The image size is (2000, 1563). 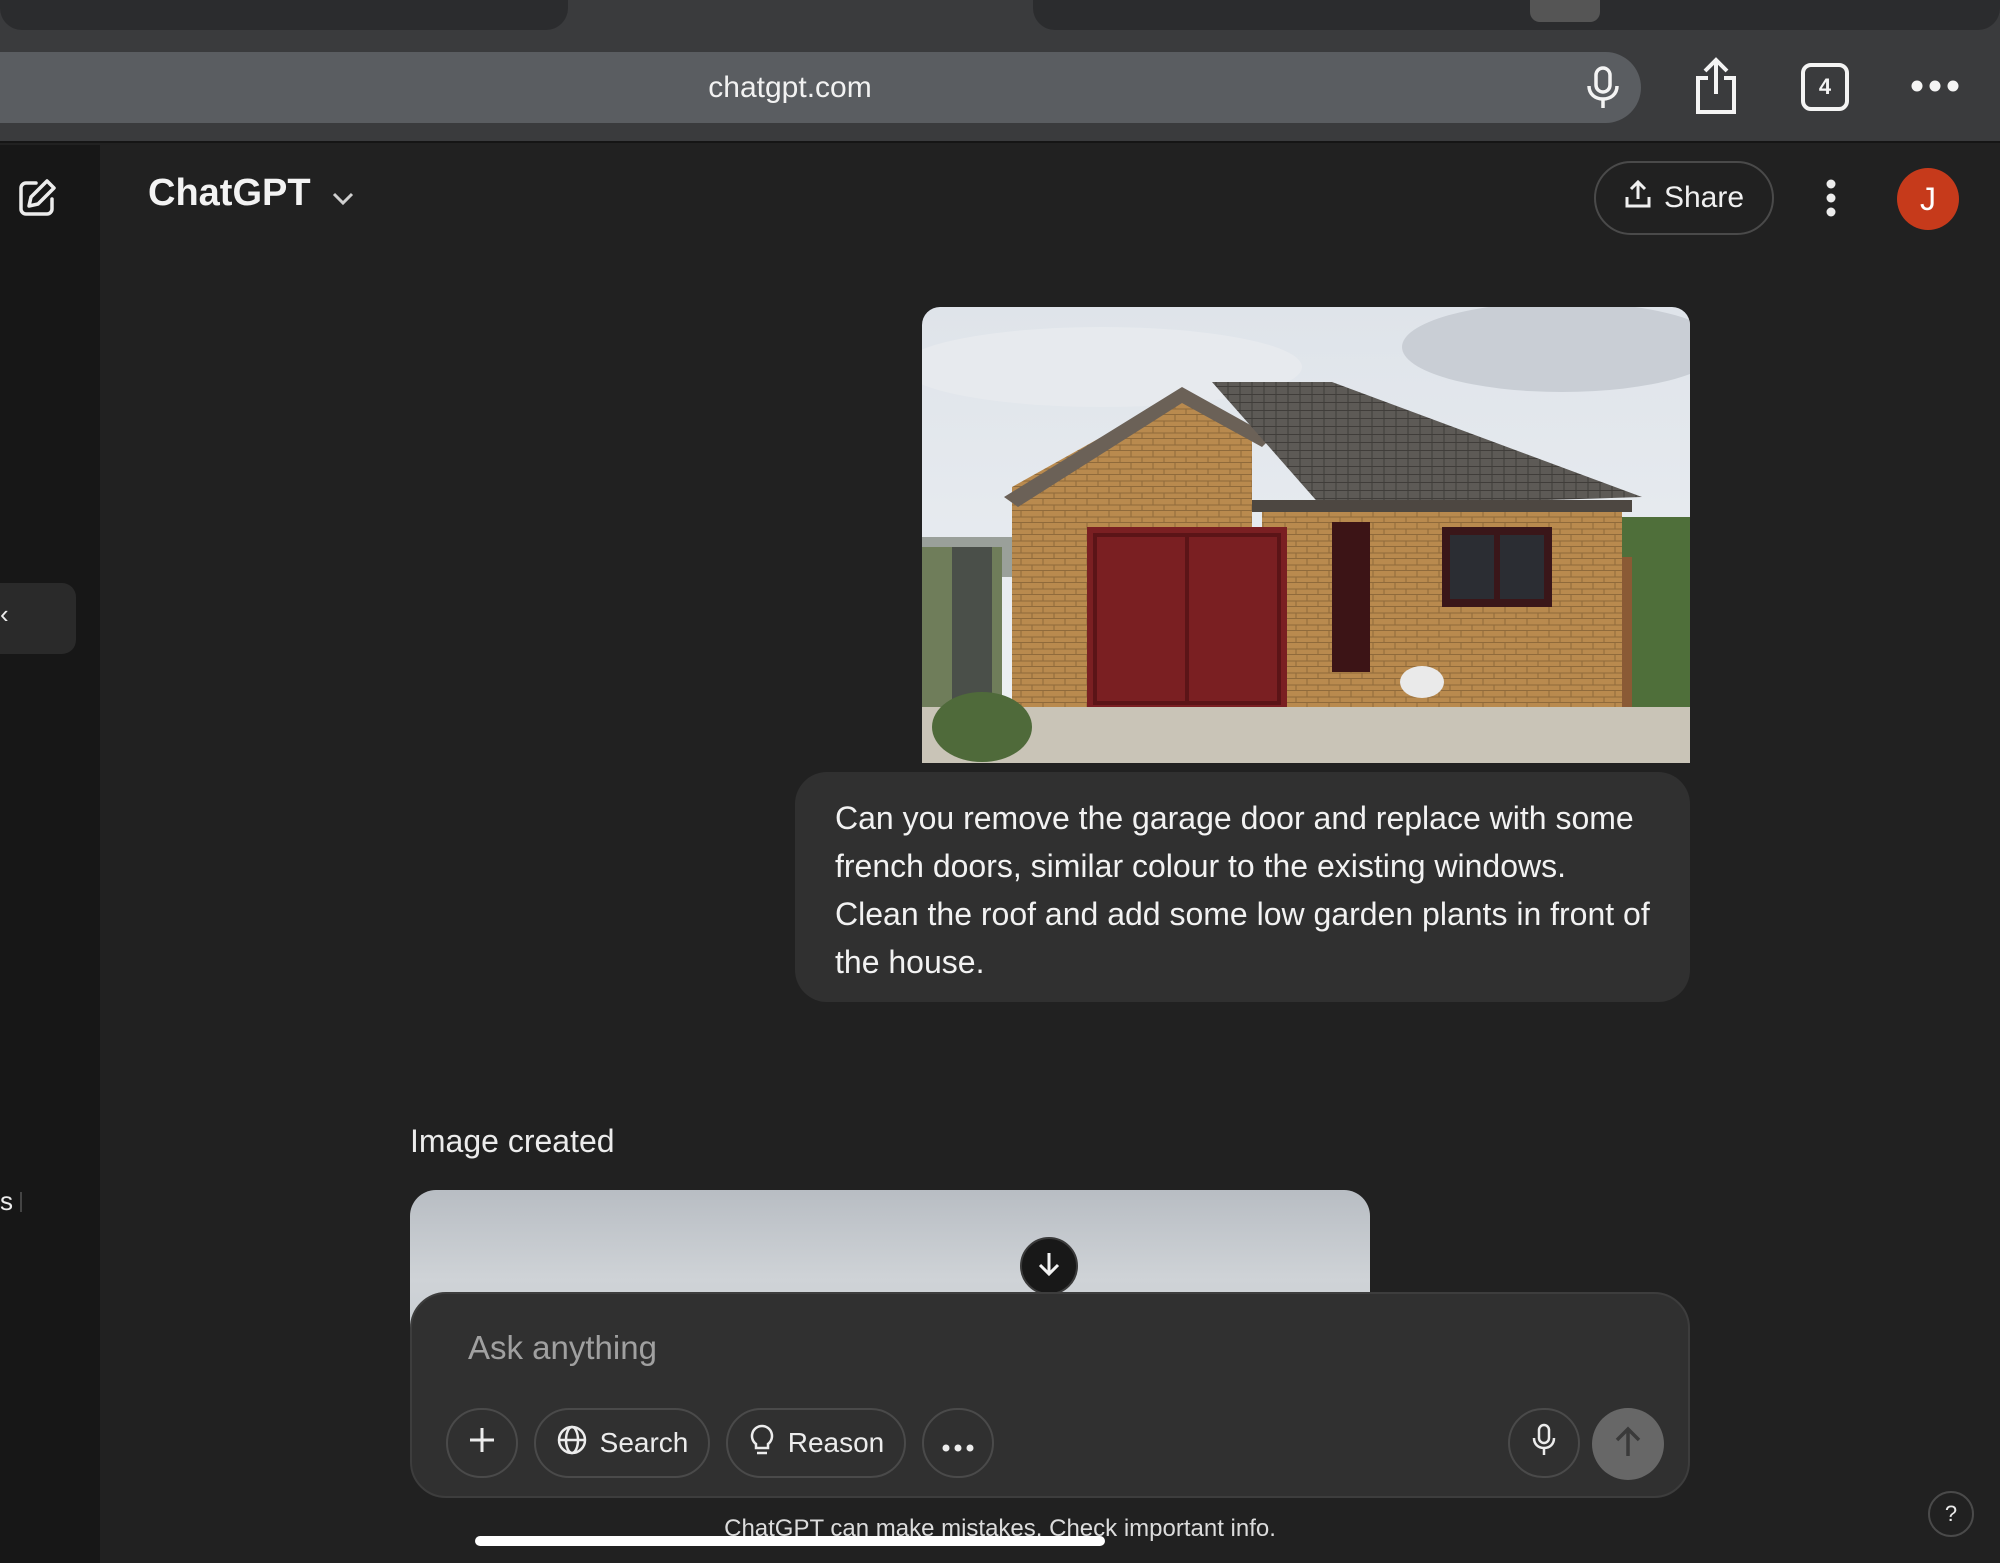 What do you see at coordinates (1951, 1514) in the screenshot?
I see `help-button: ?` at bounding box center [1951, 1514].